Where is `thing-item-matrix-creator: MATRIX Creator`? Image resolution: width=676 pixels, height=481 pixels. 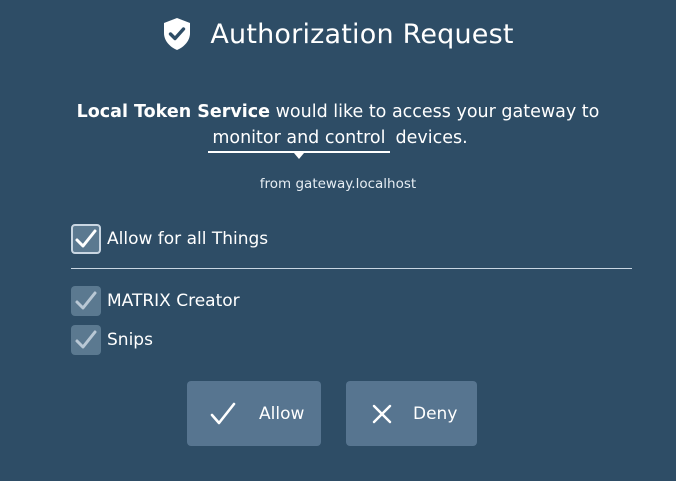 thing-item-matrix-creator: MATRIX Creator is located at coordinates (155, 301).